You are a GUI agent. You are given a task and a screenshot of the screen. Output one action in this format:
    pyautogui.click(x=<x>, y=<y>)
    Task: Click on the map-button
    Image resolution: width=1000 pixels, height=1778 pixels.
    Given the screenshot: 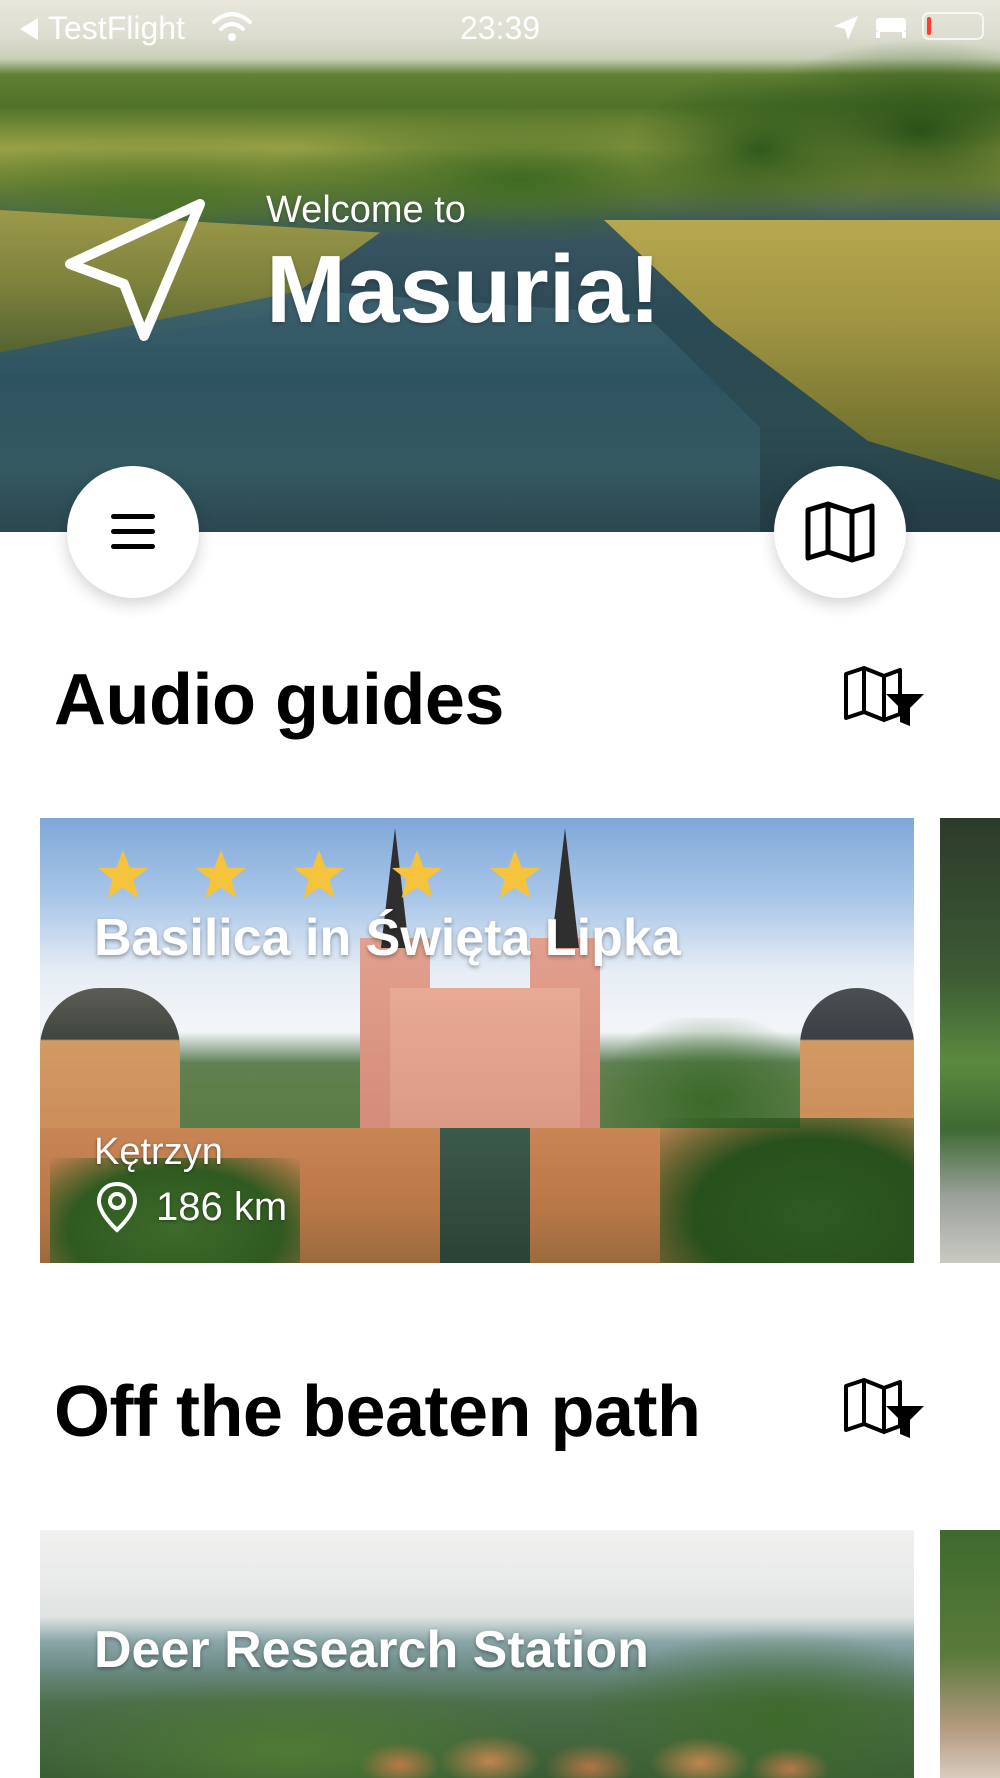 What is the action you would take?
    pyautogui.click(x=840, y=532)
    